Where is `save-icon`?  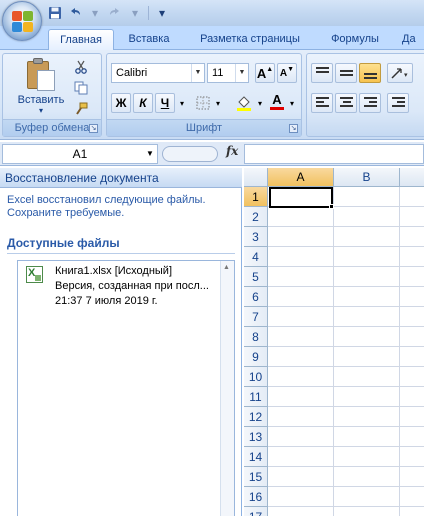
save-icon is located at coordinates (55, 13).